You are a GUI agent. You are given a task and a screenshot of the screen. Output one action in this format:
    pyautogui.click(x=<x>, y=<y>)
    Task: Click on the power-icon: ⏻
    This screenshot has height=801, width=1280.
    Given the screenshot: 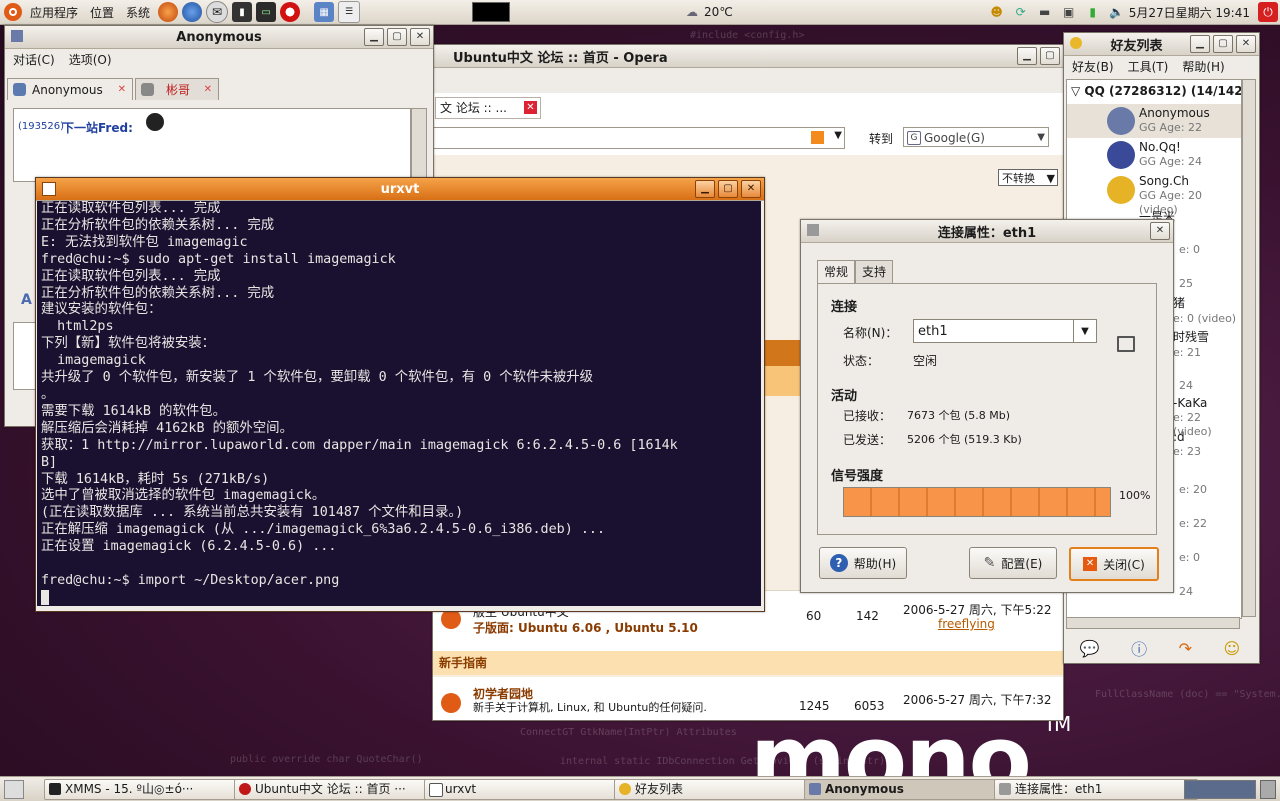 What is the action you would take?
    pyautogui.click(x=1268, y=12)
    